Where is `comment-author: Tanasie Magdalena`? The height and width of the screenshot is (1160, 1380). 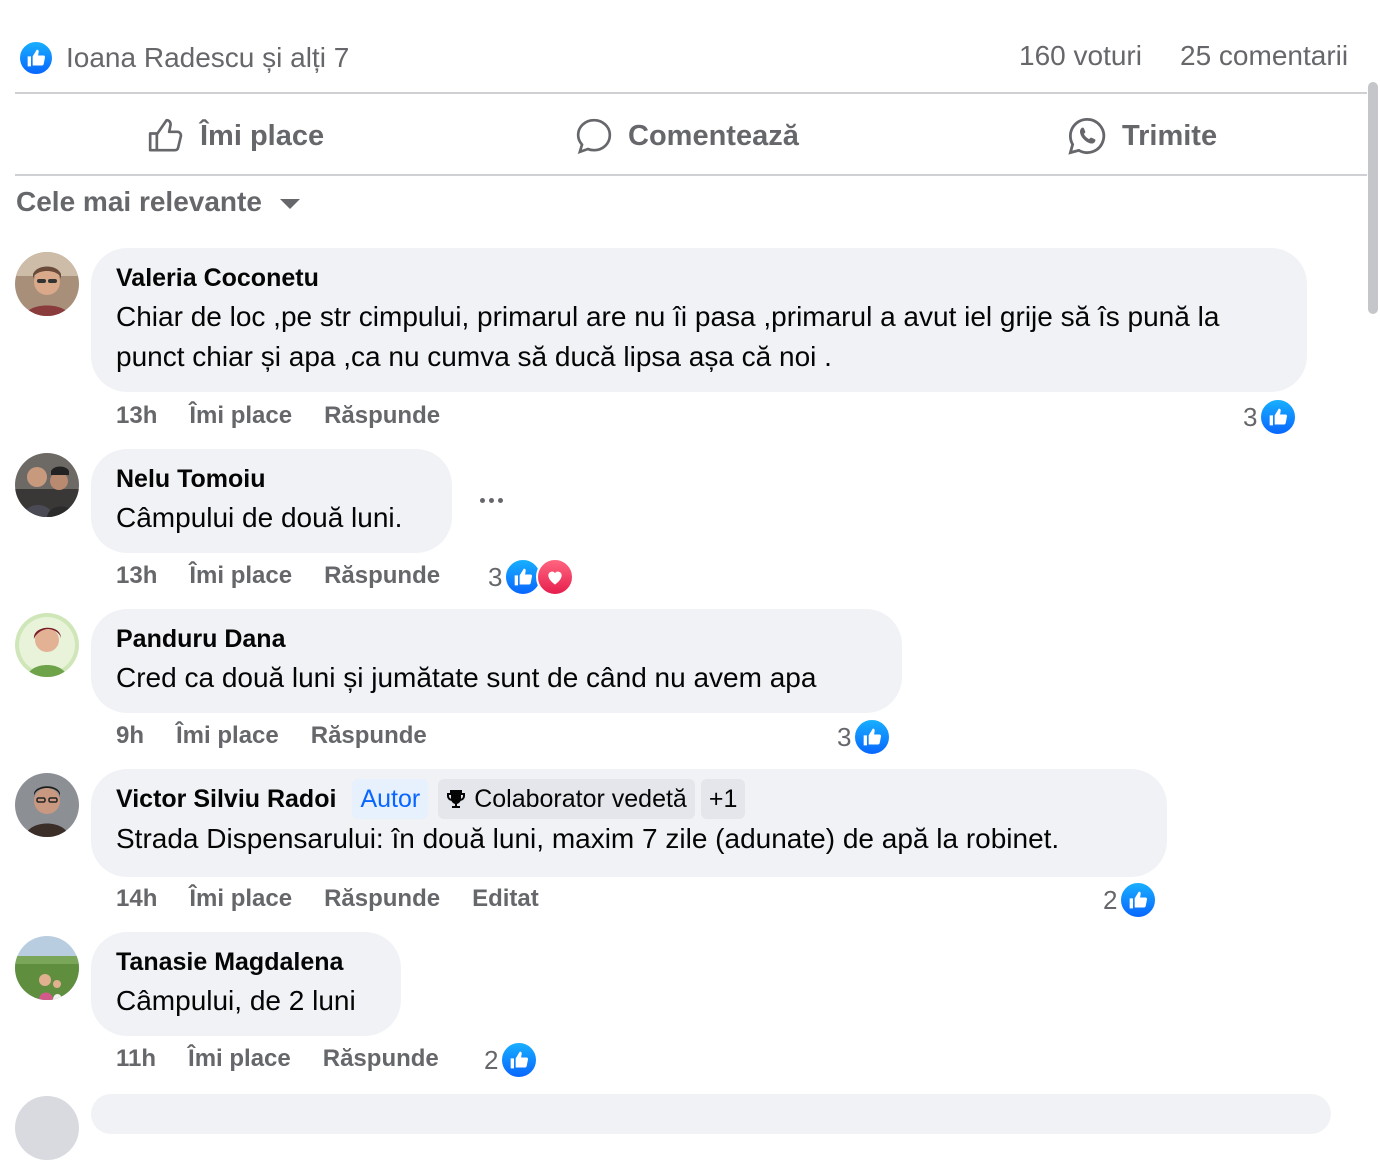
comment-author: Tanasie Magdalena is located at coordinates (246, 962).